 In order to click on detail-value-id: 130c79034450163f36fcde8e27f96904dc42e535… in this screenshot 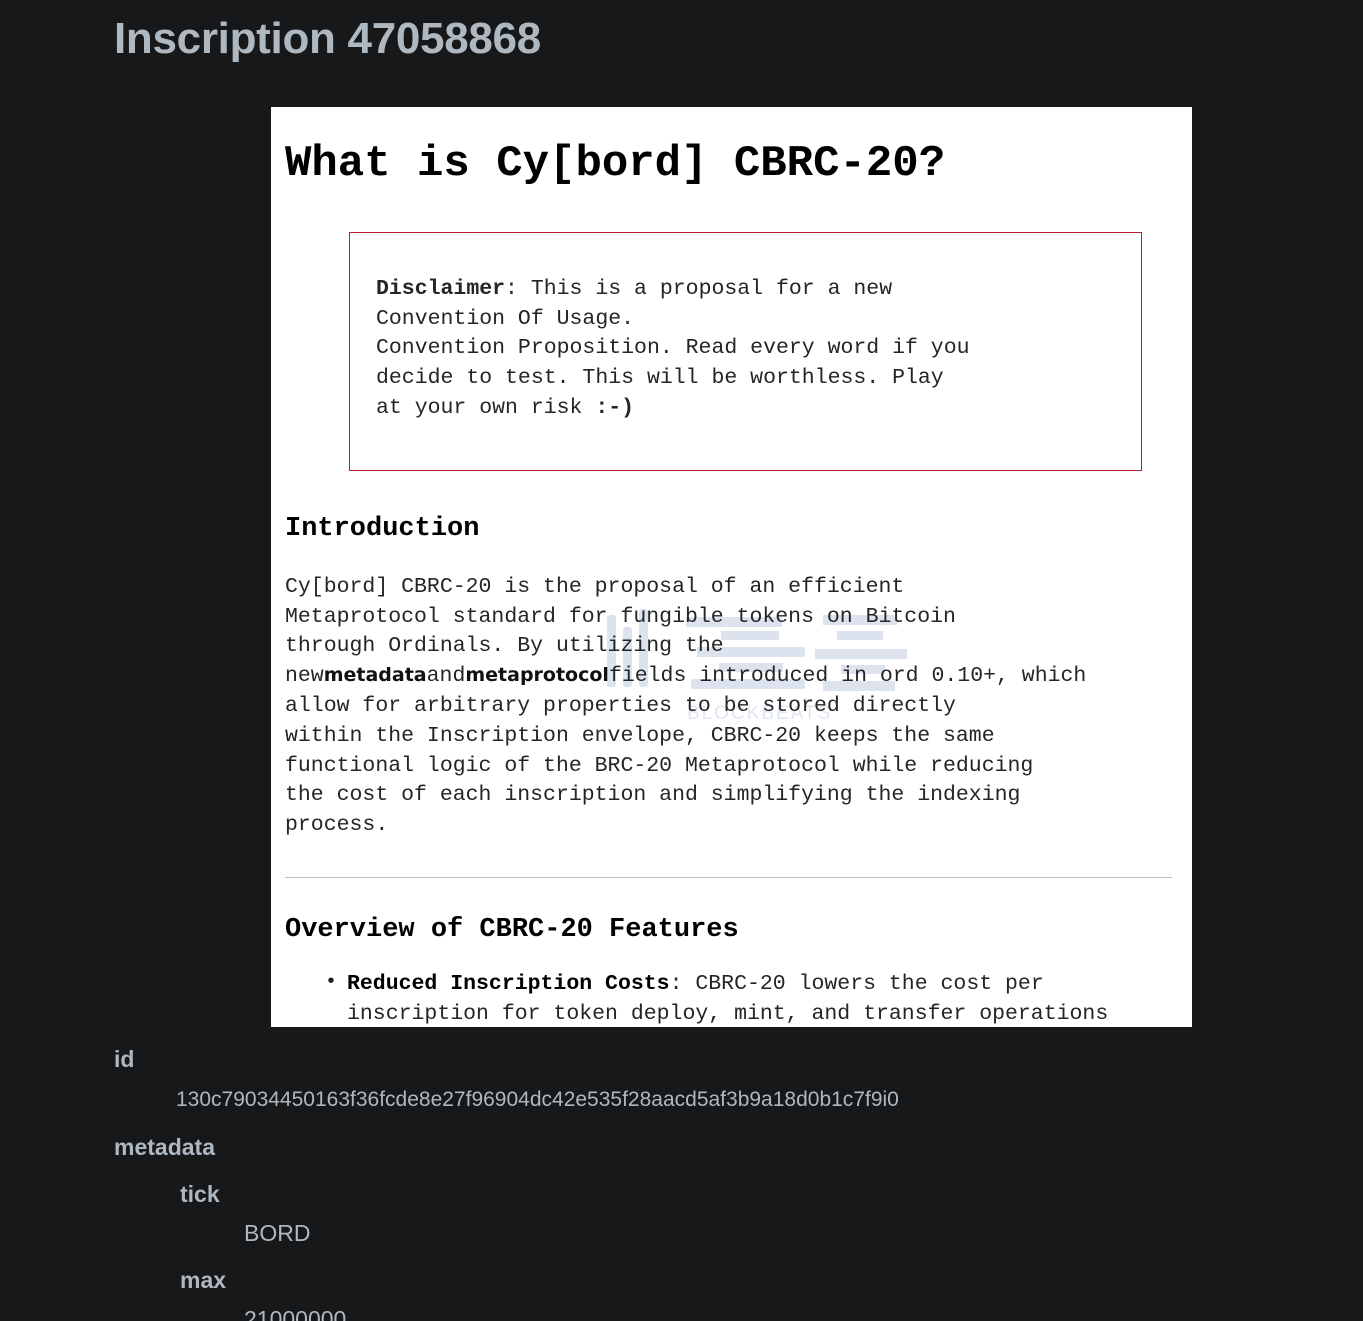, I will do `click(537, 1099)`.